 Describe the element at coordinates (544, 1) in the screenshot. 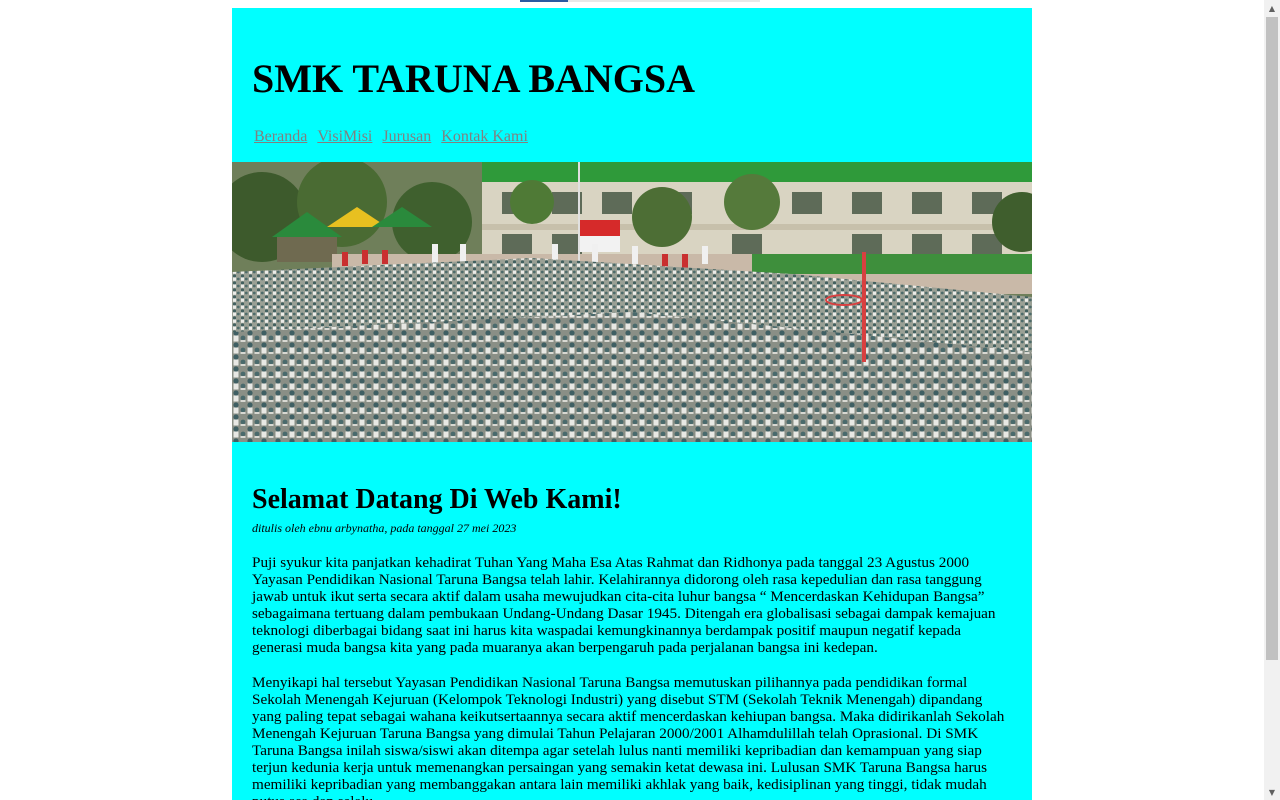

I see `top-strip-active-indicator` at that location.